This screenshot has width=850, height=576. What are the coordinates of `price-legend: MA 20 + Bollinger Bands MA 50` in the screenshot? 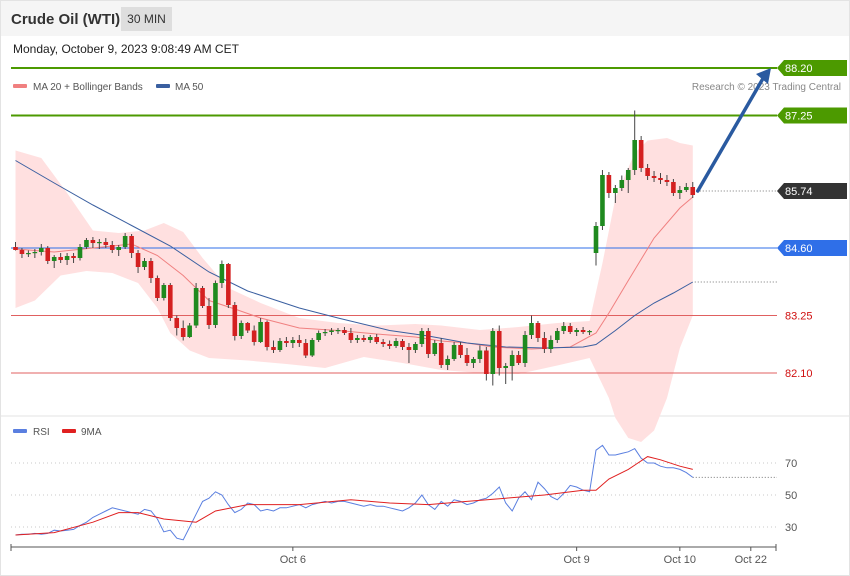 It's located at (108, 87).